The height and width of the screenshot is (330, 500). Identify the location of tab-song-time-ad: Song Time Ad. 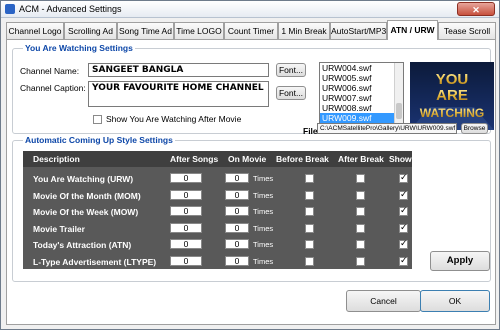
(145, 30).